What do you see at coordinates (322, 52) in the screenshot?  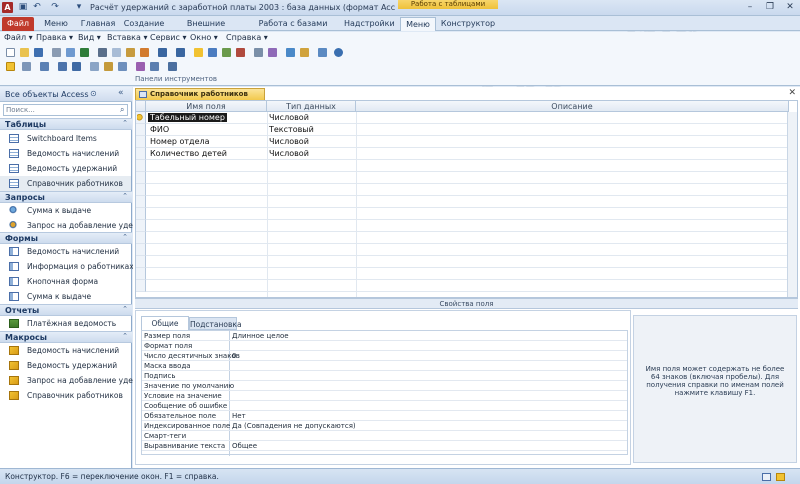 I see `relationships-icon` at bounding box center [322, 52].